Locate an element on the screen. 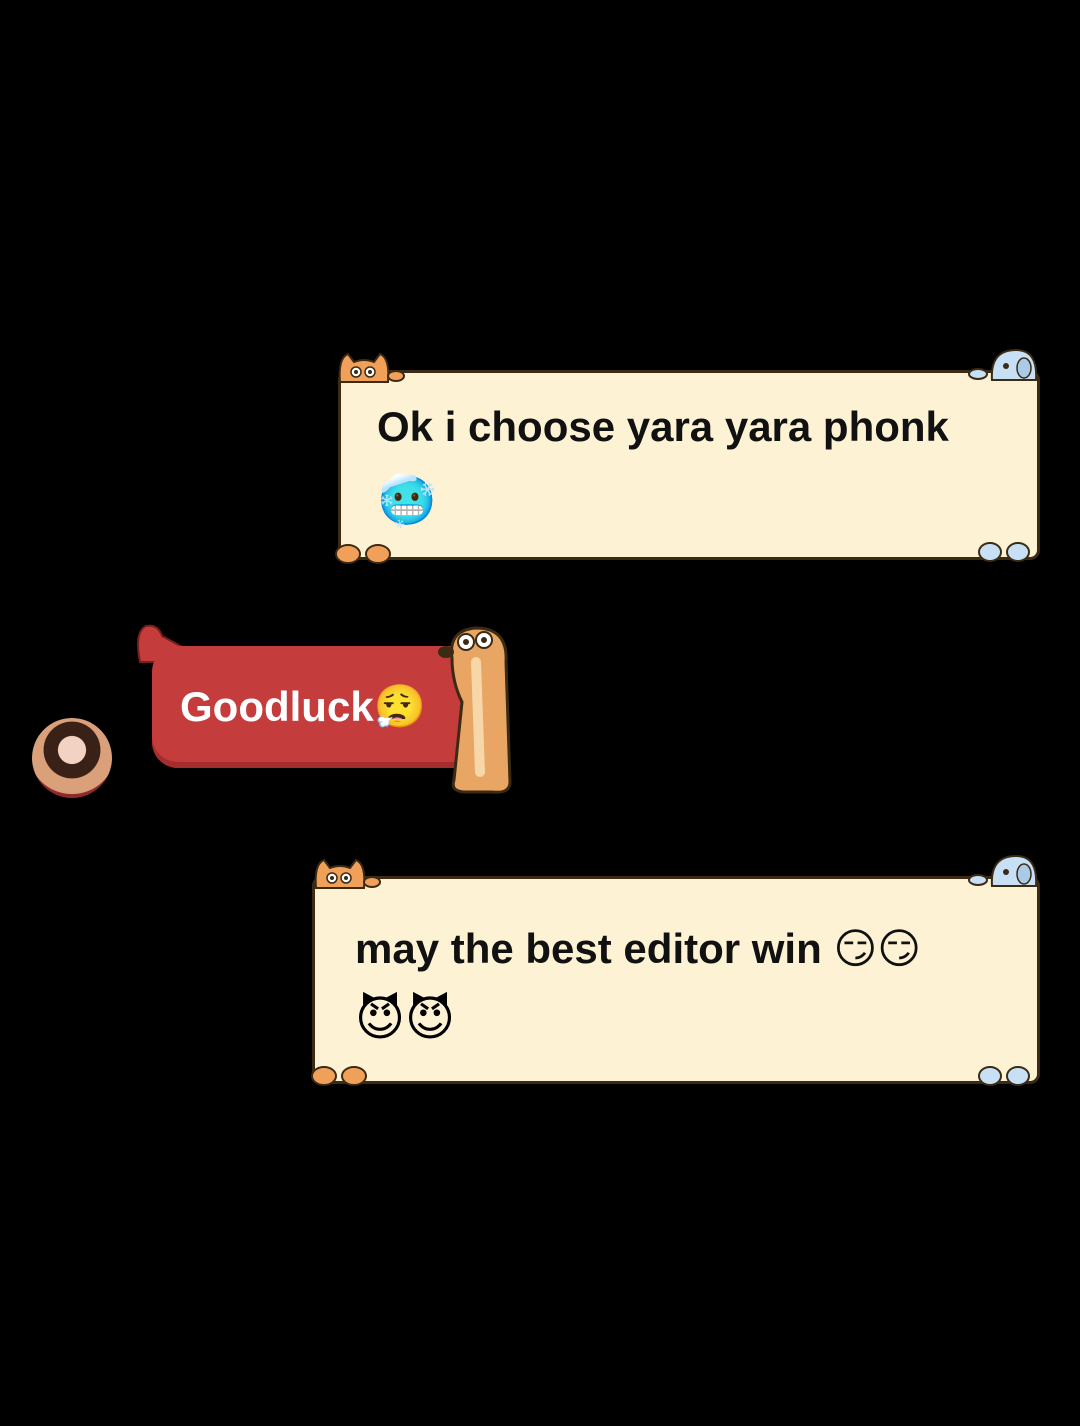 The height and width of the screenshot is (1426, 1080). message-bubble-outgoing: may the best editor win 😏😏 😈😈 is located at coordinates (676, 980).